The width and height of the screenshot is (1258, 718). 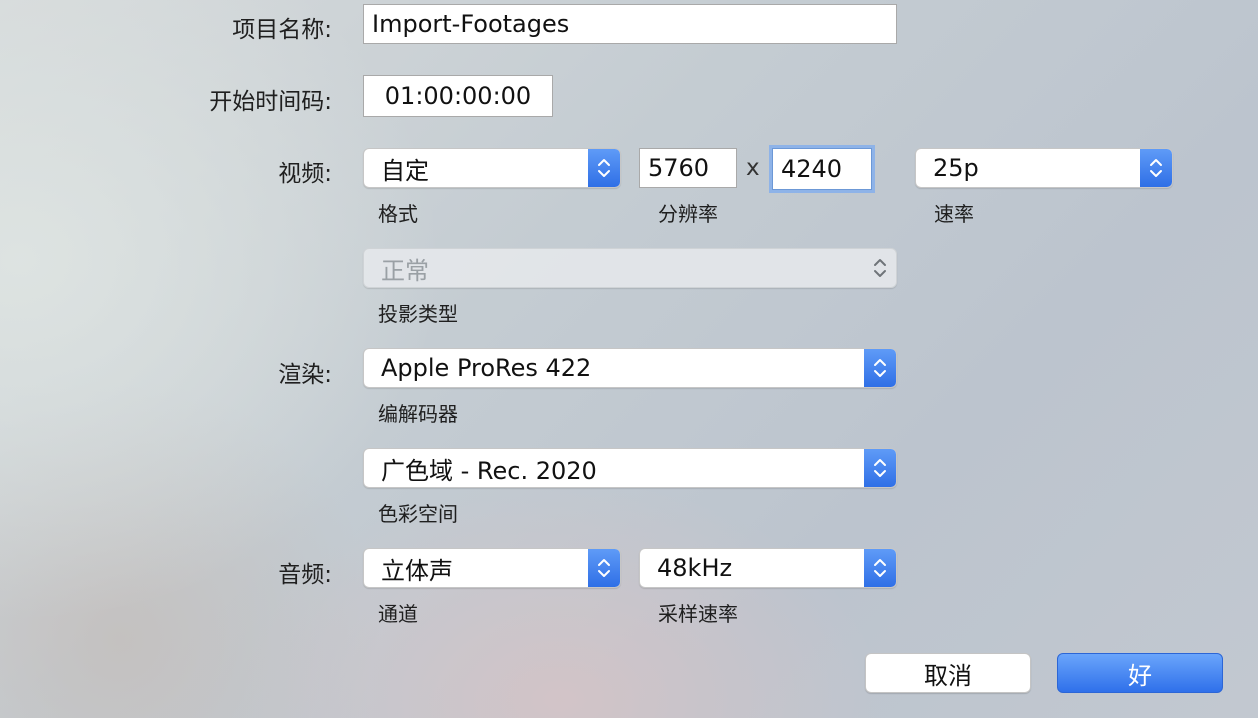 I want to click on project-name-label: 项目名称:, so click(x=282, y=30).